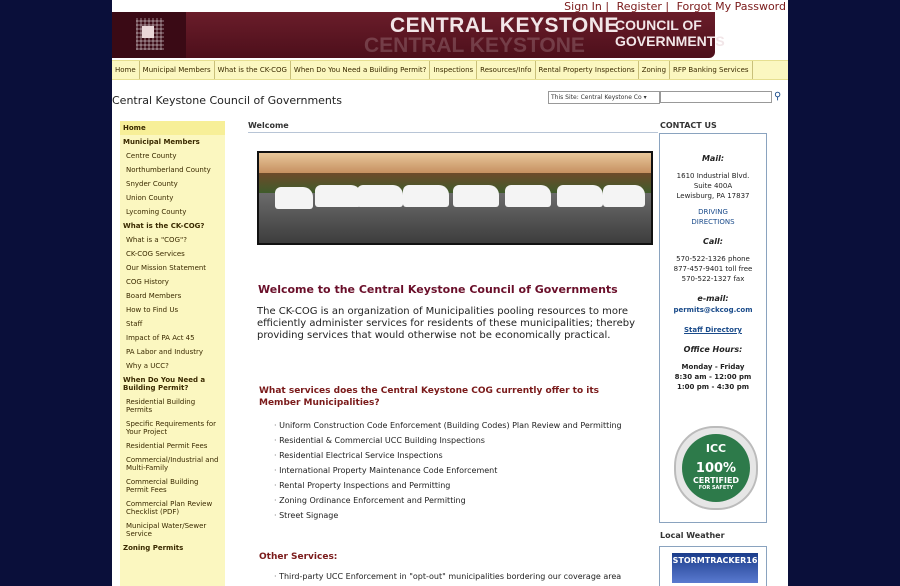  I want to click on leftnav-item: Why a UCC?, so click(172, 366).